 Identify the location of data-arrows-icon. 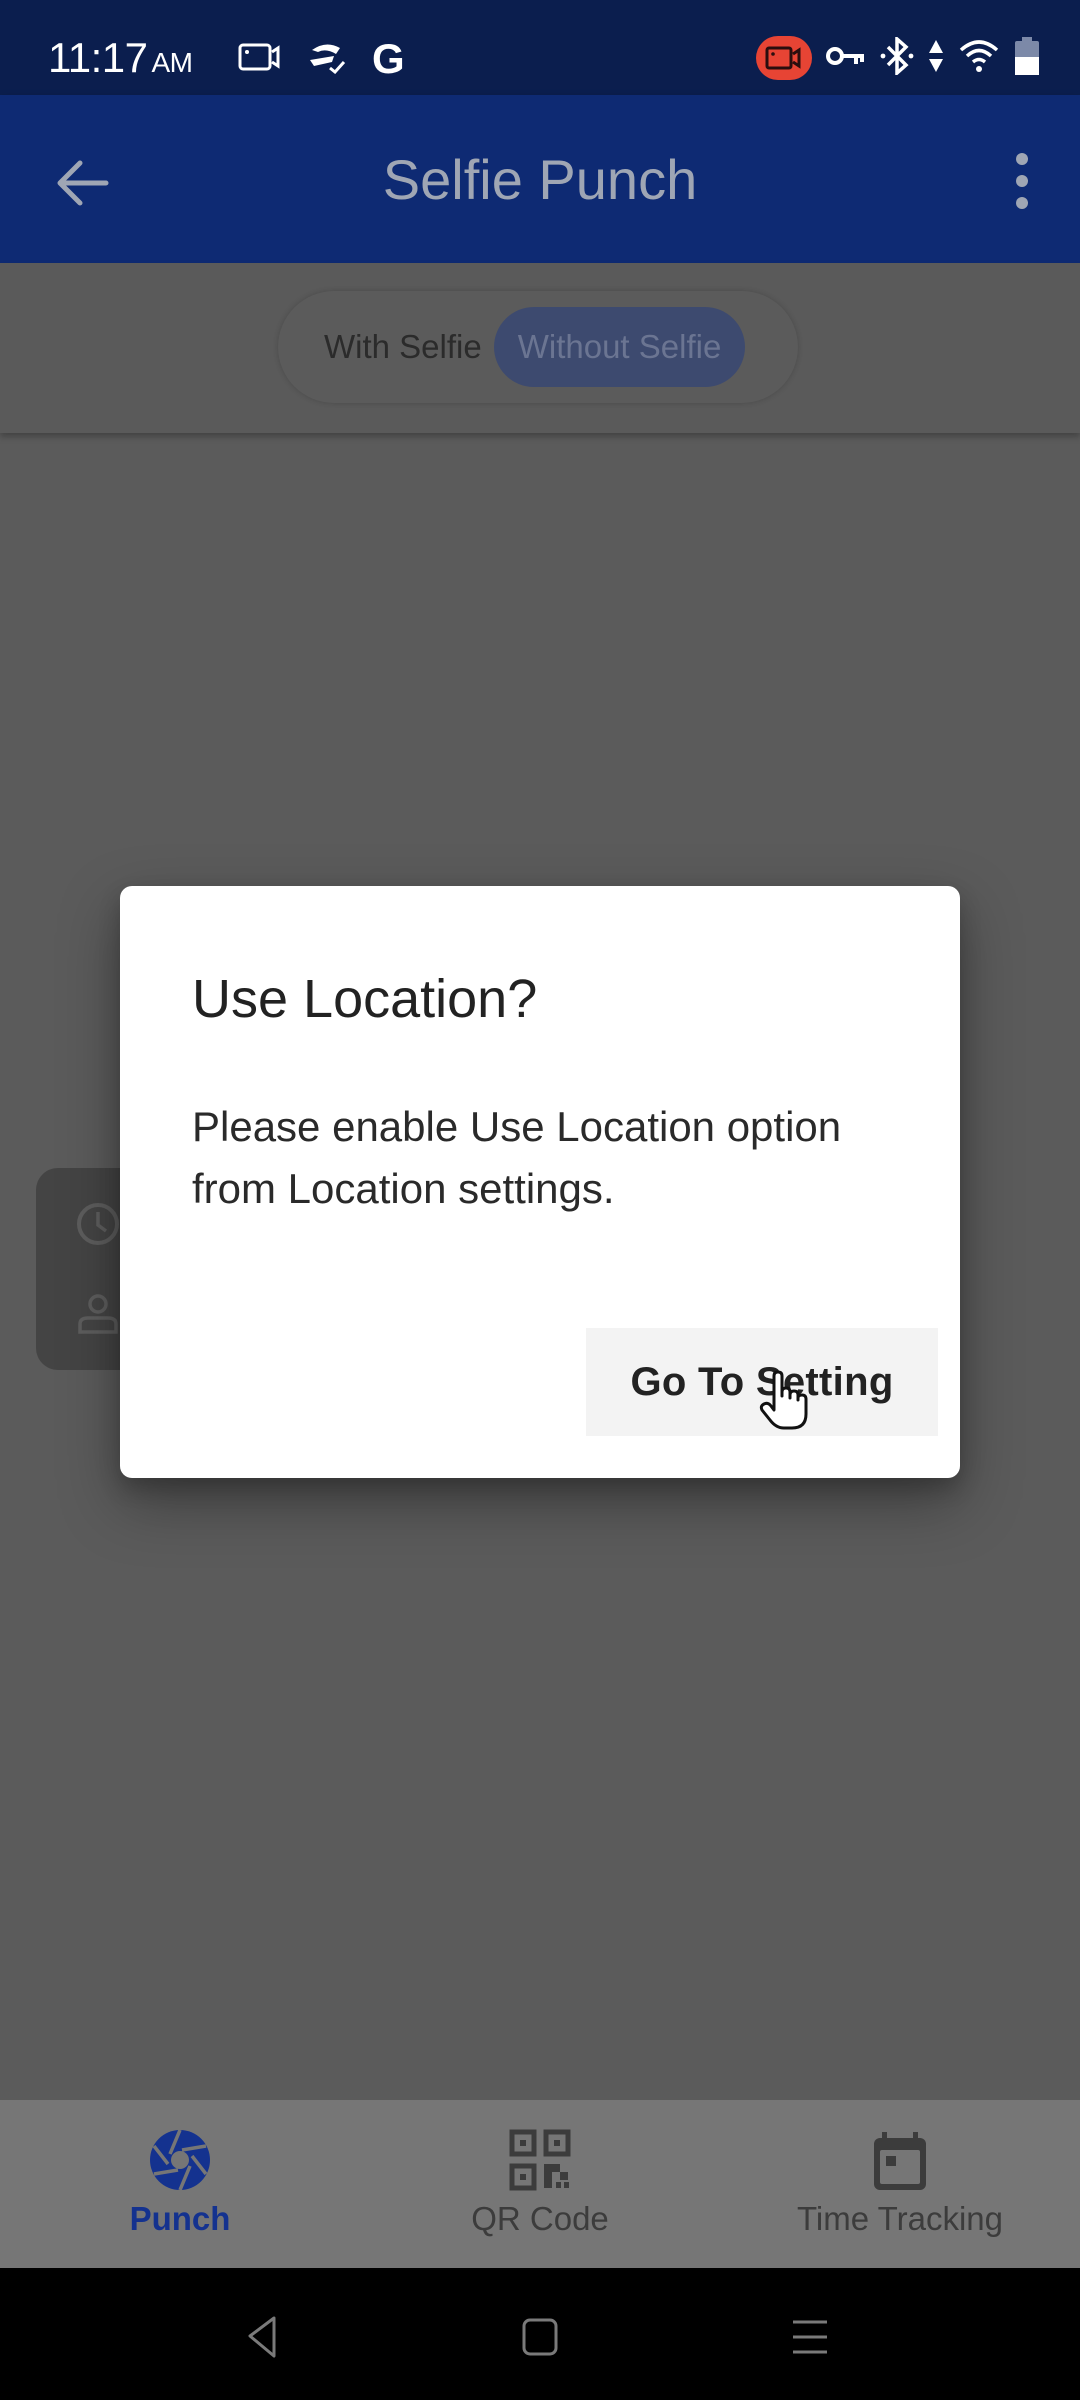
(936, 58).